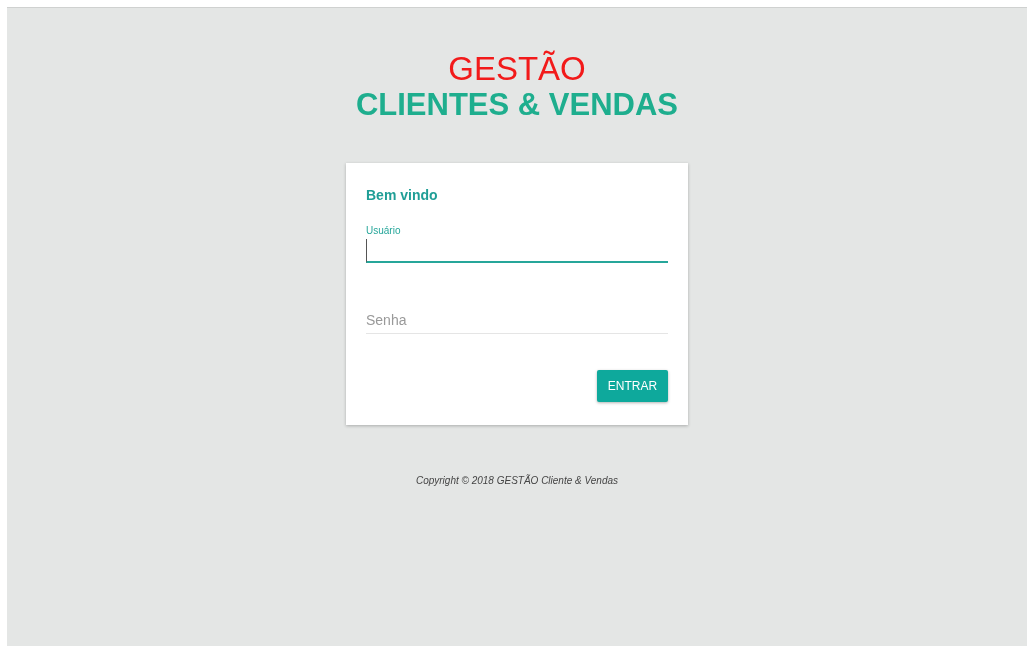  Describe the element at coordinates (517, 69) in the screenshot. I see `brand-title: GESTÃO` at that location.